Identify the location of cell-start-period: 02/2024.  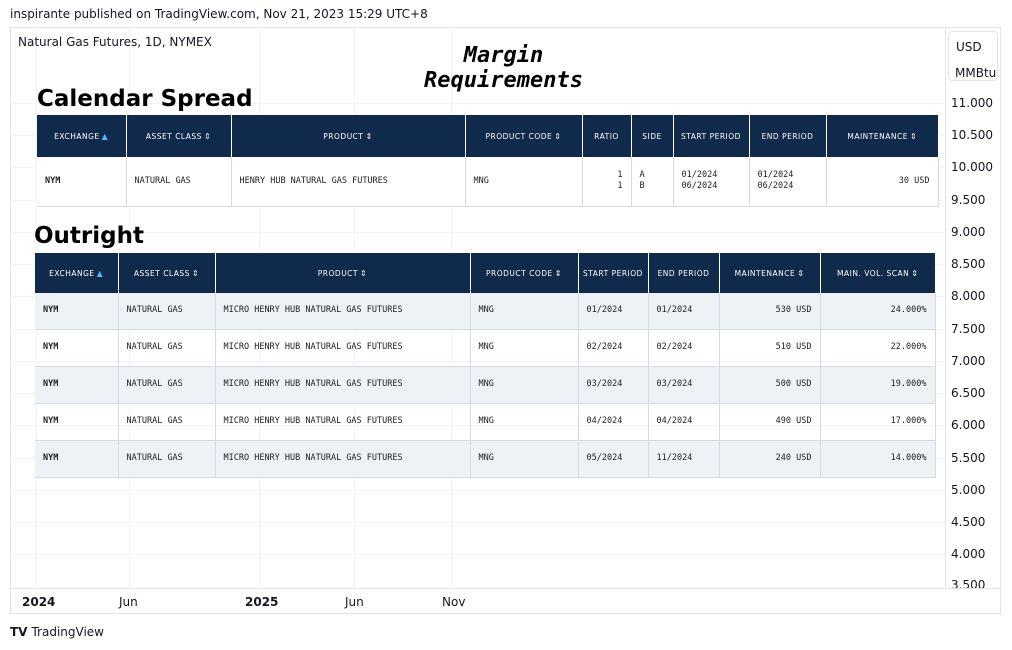
(613, 348).